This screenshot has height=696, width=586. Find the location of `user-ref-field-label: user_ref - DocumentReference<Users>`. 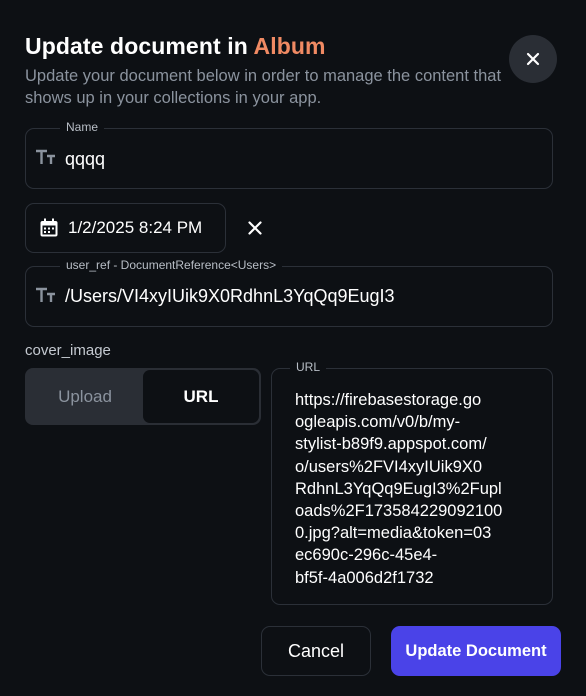

user-ref-field-label: user_ref - DocumentReference<Users> is located at coordinates (171, 265).